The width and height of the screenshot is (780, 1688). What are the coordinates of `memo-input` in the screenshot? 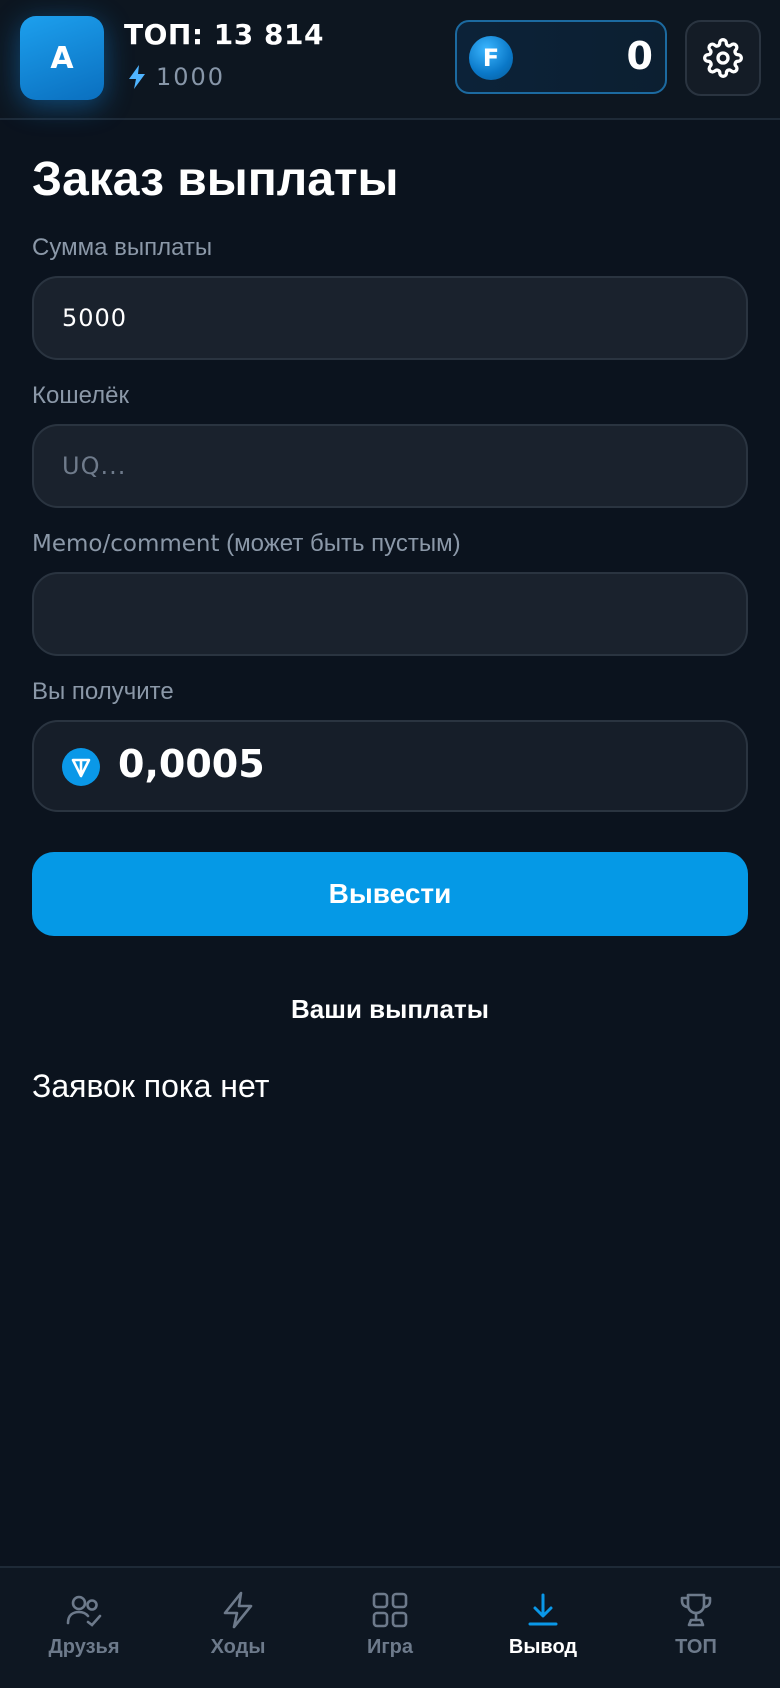 It's located at (390, 614).